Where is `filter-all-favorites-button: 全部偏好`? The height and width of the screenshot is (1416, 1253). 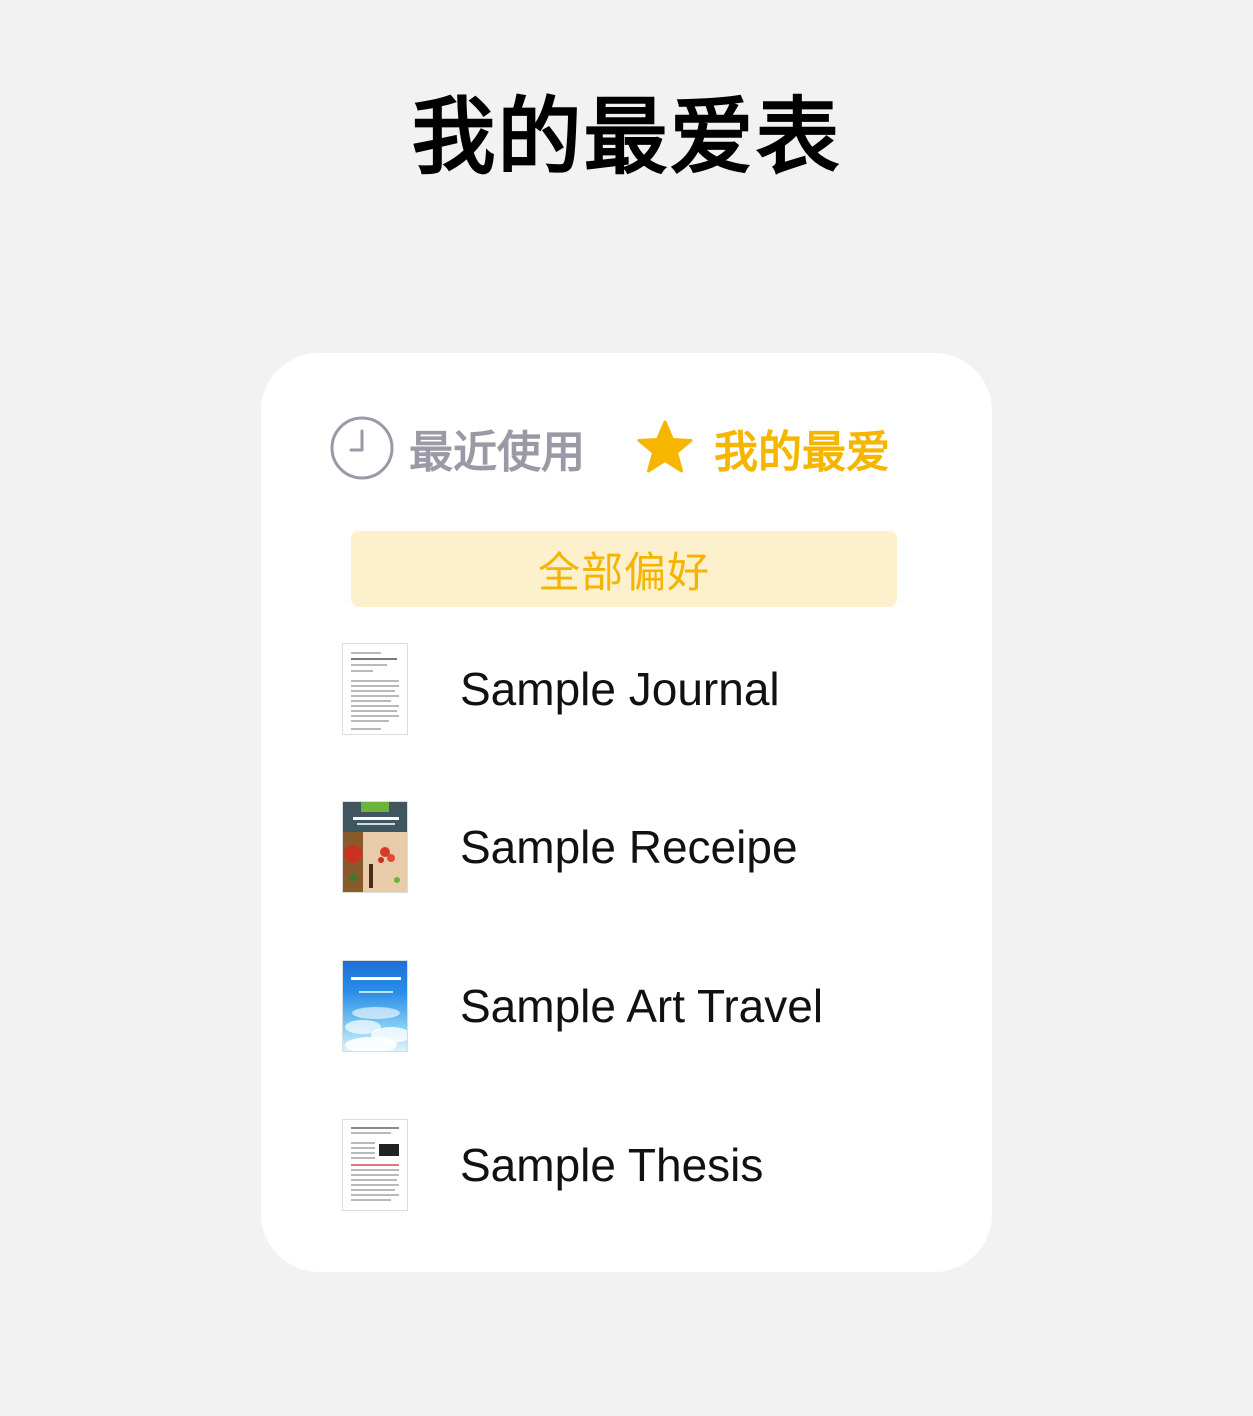 filter-all-favorites-button: 全部偏好 is located at coordinates (624, 569).